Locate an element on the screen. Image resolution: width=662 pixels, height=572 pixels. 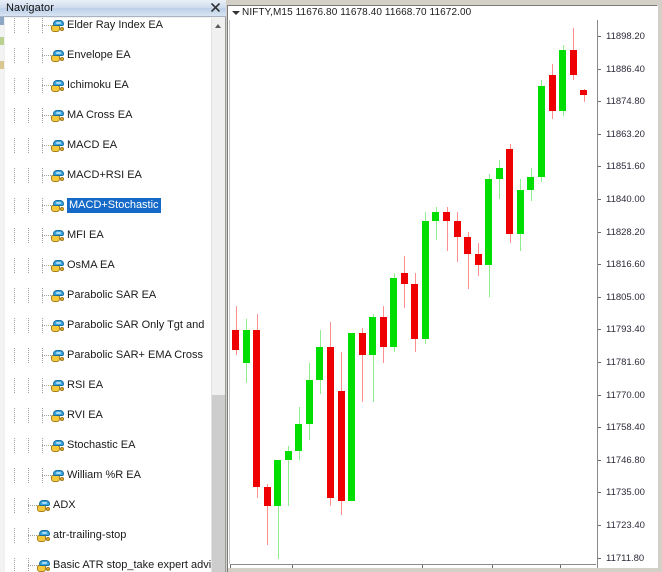
tree-item: Elder Ray Index EA is located at coordinates (108, 25).